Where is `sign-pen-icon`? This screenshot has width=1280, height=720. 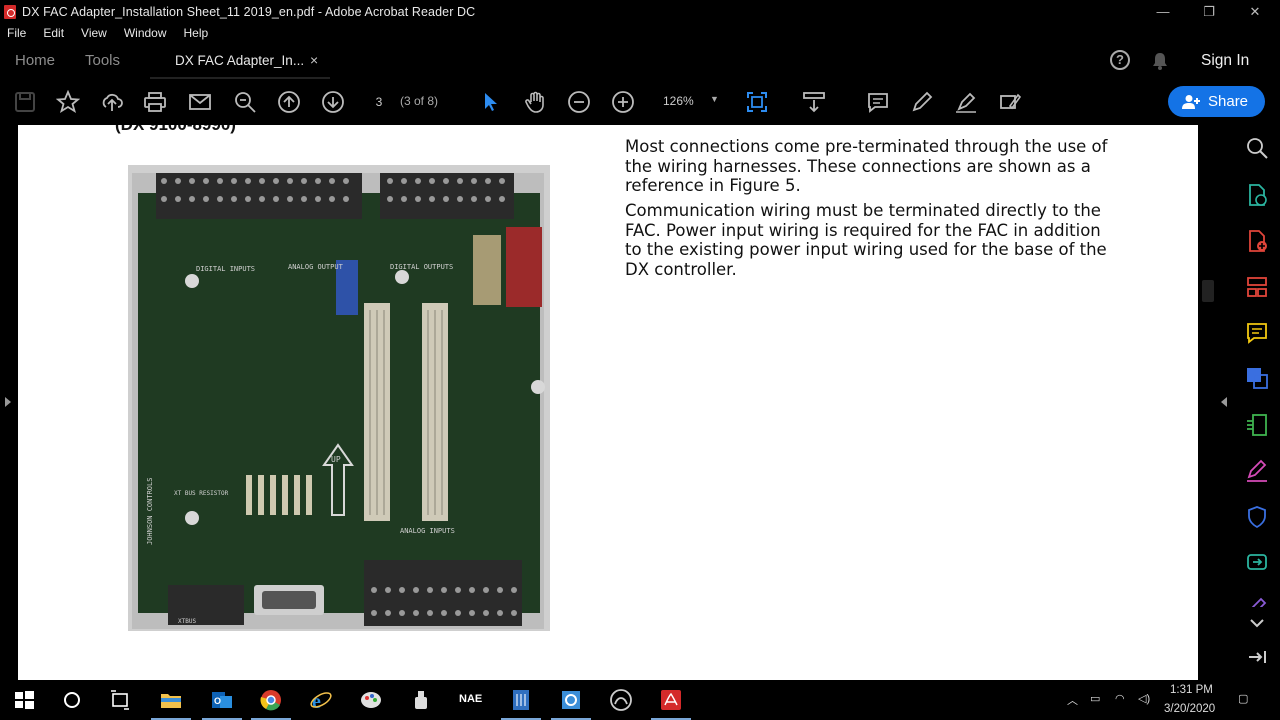
sign-pen-icon is located at coordinates (966, 102).